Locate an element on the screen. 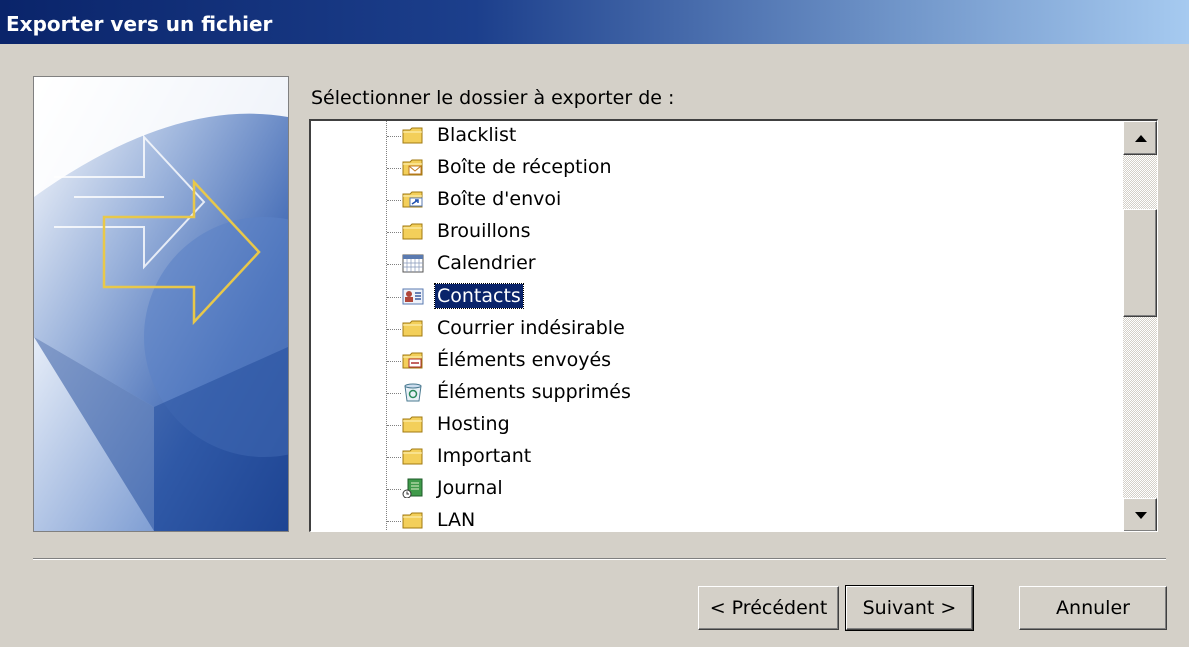 The width and height of the screenshot is (1189, 647). scroll-down-button is located at coordinates (1140, 514).